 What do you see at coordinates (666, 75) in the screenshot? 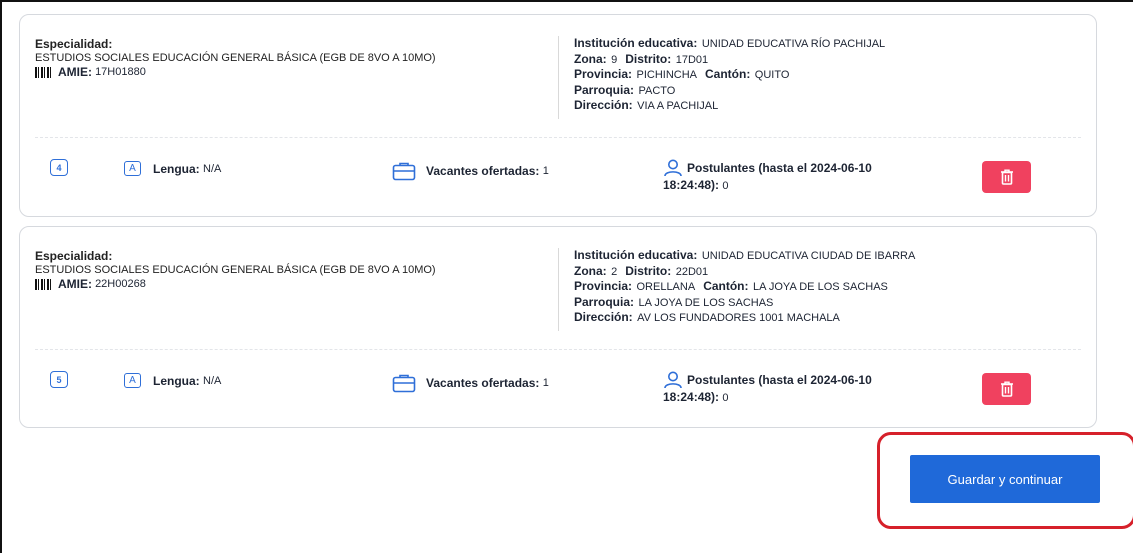
I see `provincia-value: PICHINCHA` at bounding box center [666, 75].